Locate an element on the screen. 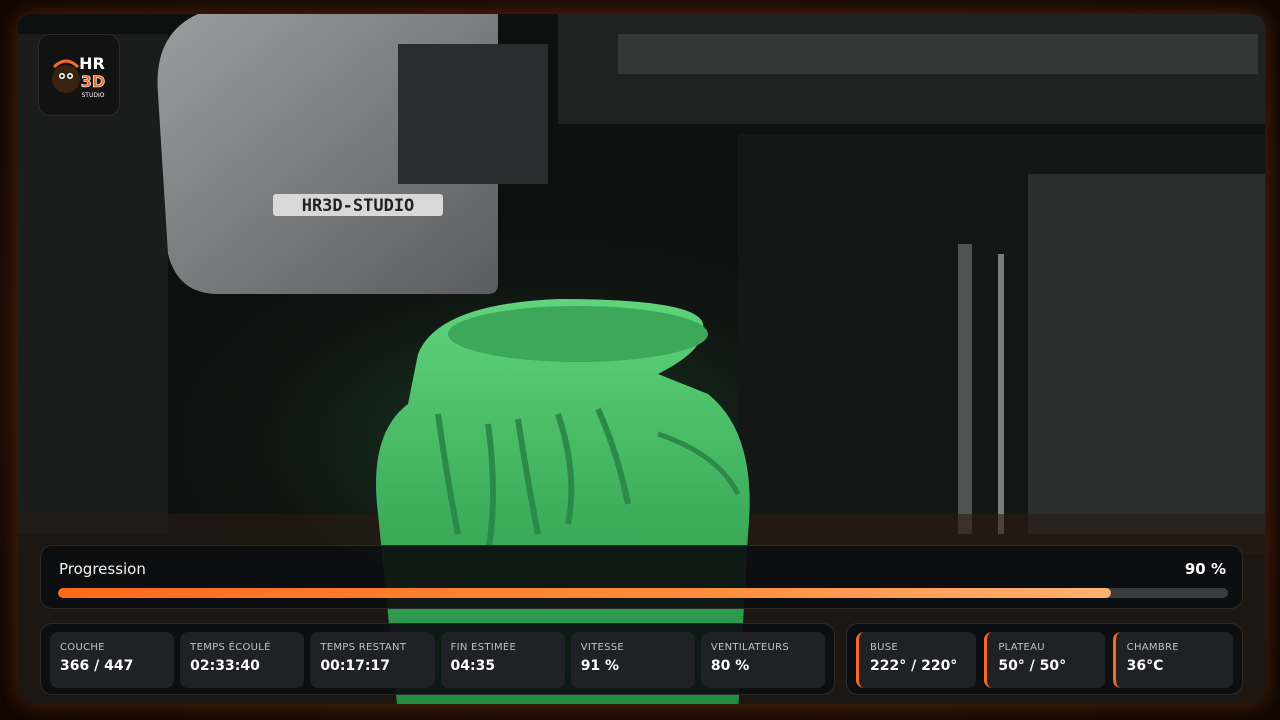 The width and height of the screenshot is (1280, 720). temp-value: 36°C is located at coordinates (1145, 666).